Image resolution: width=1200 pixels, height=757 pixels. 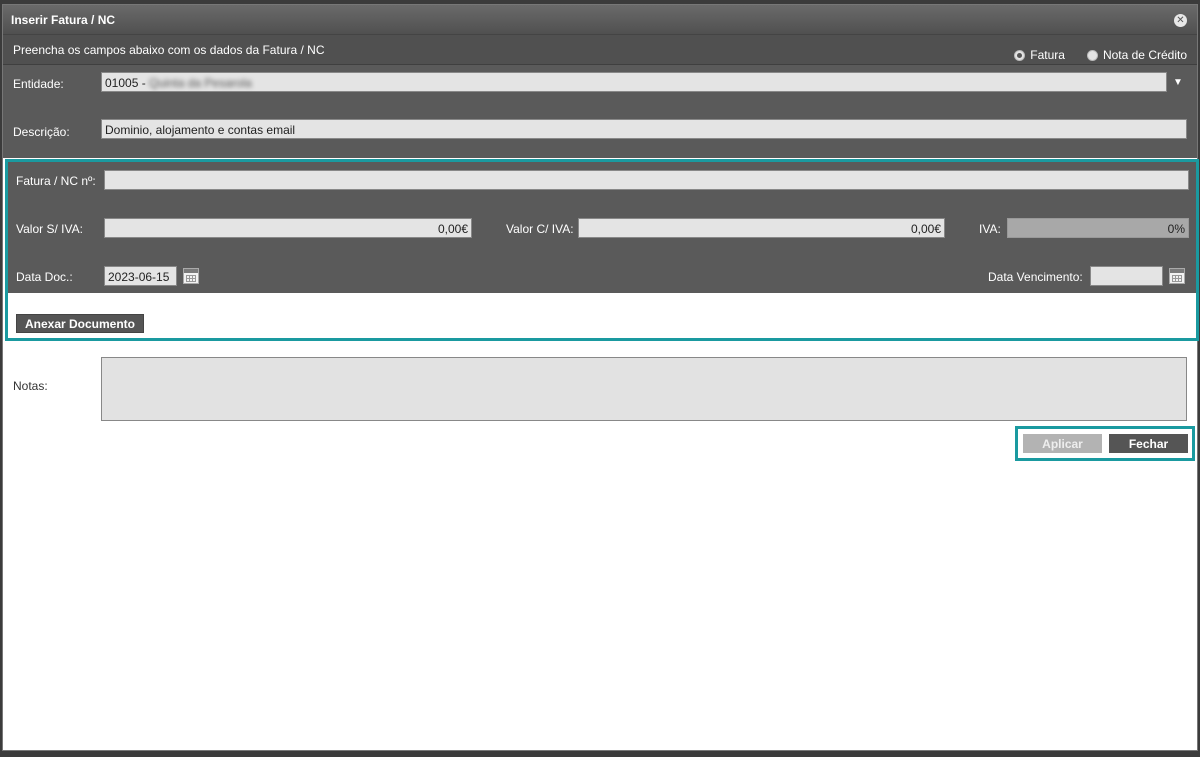 I want to click on chevron-down-icon: ▼, so click(x=1178, y=82).